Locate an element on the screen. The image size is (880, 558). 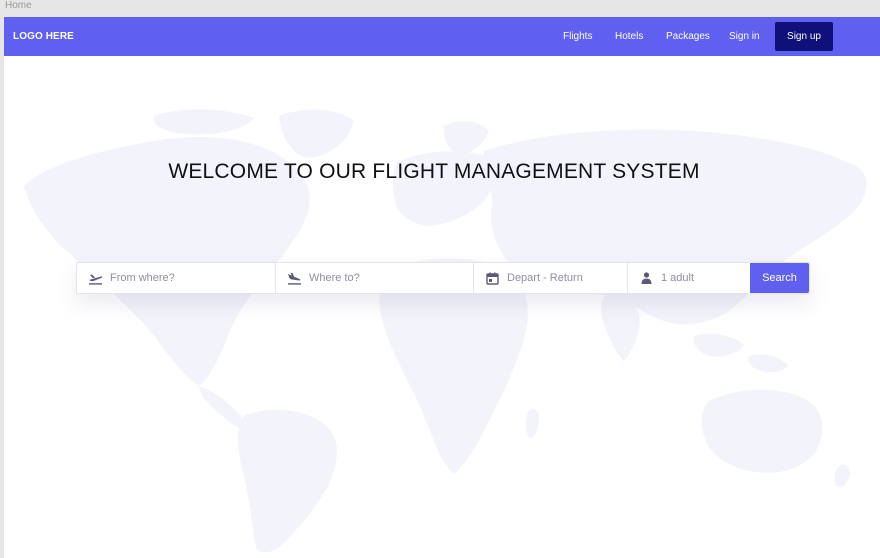
takeoff-icon is located at coordinates (95, 278).